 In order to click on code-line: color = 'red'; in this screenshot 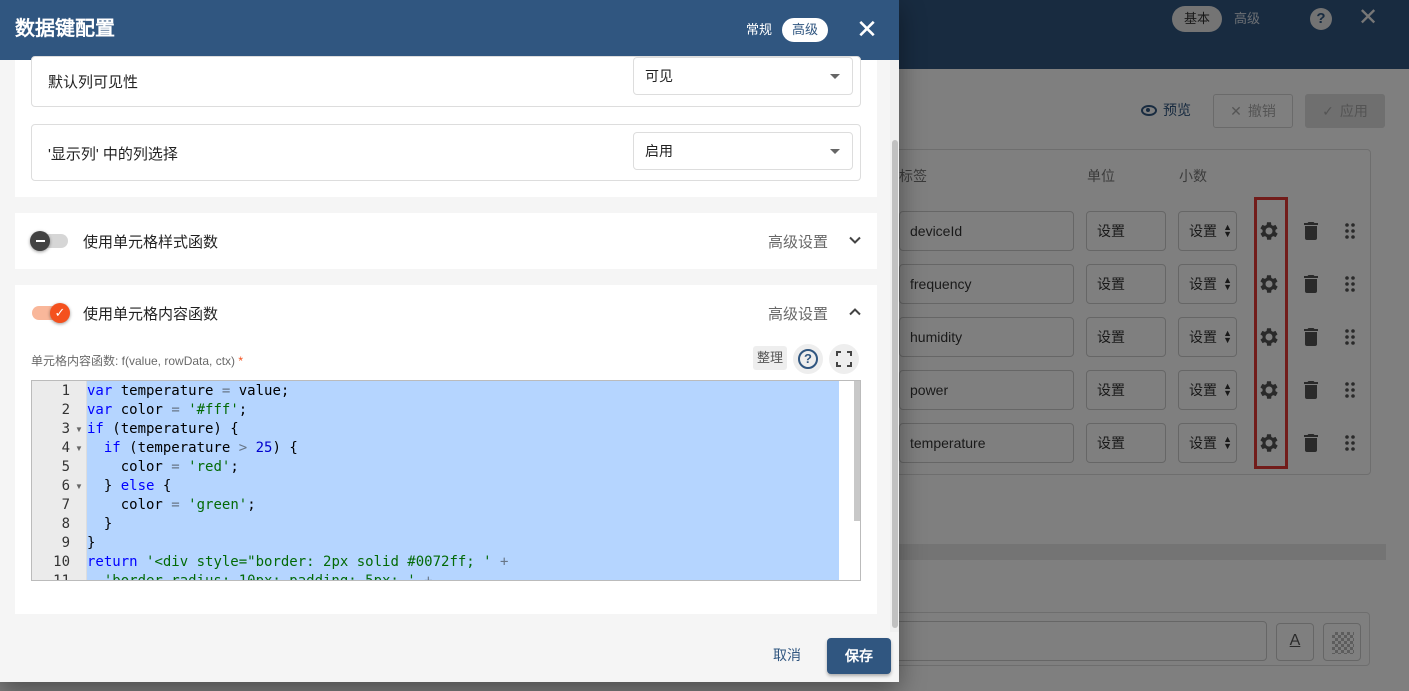, I will do `click(163, 467)`.